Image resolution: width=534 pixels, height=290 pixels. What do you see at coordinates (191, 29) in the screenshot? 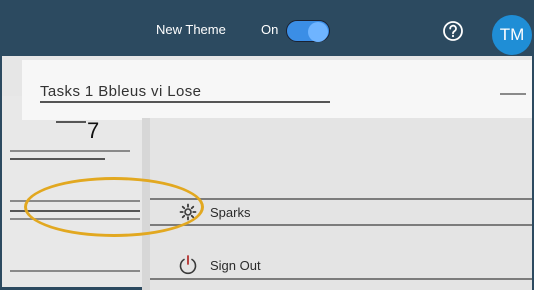
I see `new-theme-label: New Theme` at bounding box center [191, 29].